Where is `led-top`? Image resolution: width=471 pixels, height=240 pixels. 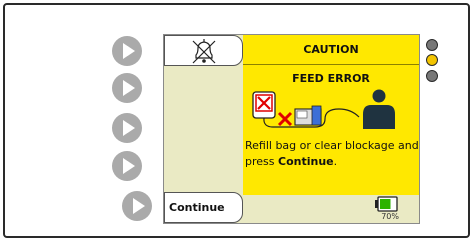 led-top is located at coordinates (432, 45).